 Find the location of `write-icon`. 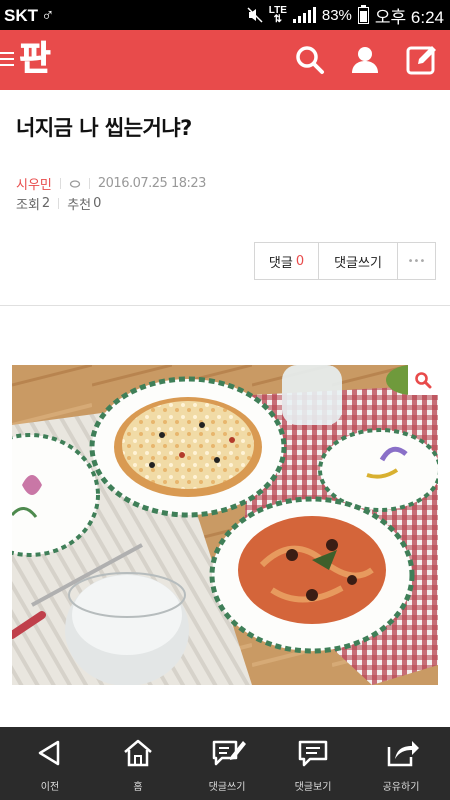

write-icon is located at coordinates (421, 60).